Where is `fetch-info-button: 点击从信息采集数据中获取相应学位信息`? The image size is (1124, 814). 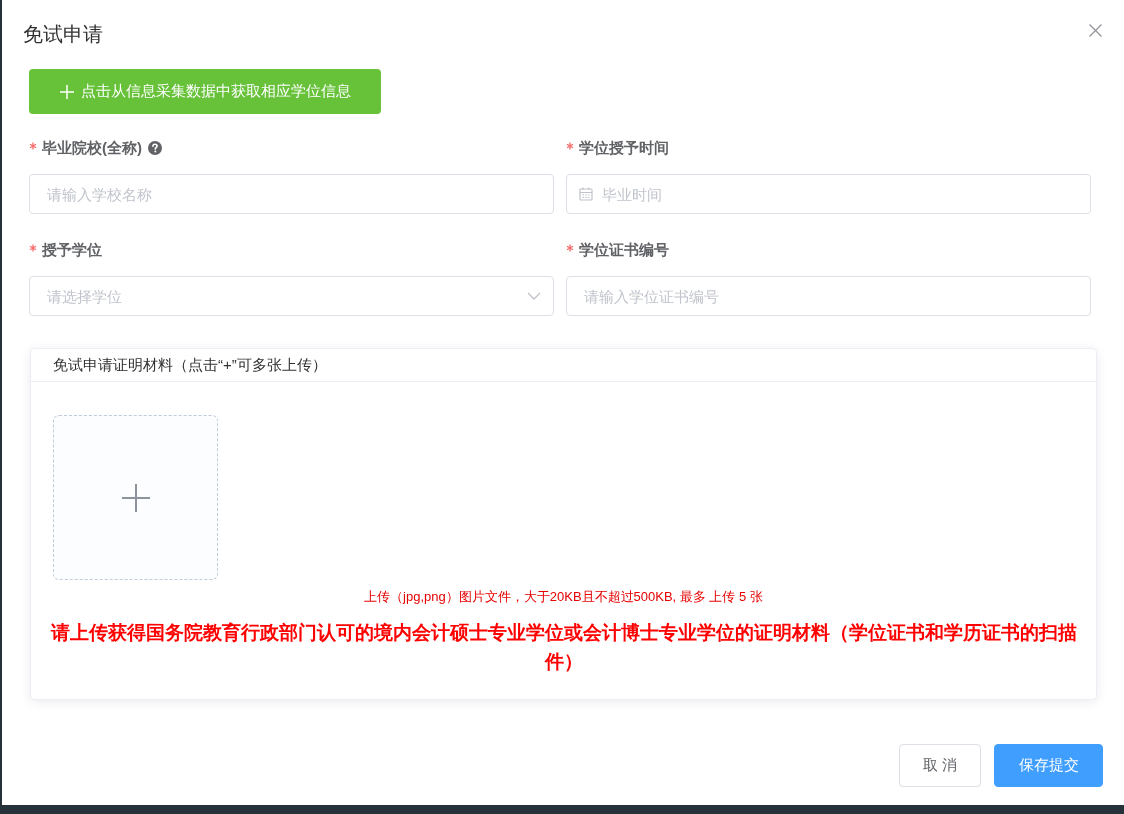
fetch-info-button: 点击从信息采集数据中获取相应学位信息 is located at coordinates (205, 91).